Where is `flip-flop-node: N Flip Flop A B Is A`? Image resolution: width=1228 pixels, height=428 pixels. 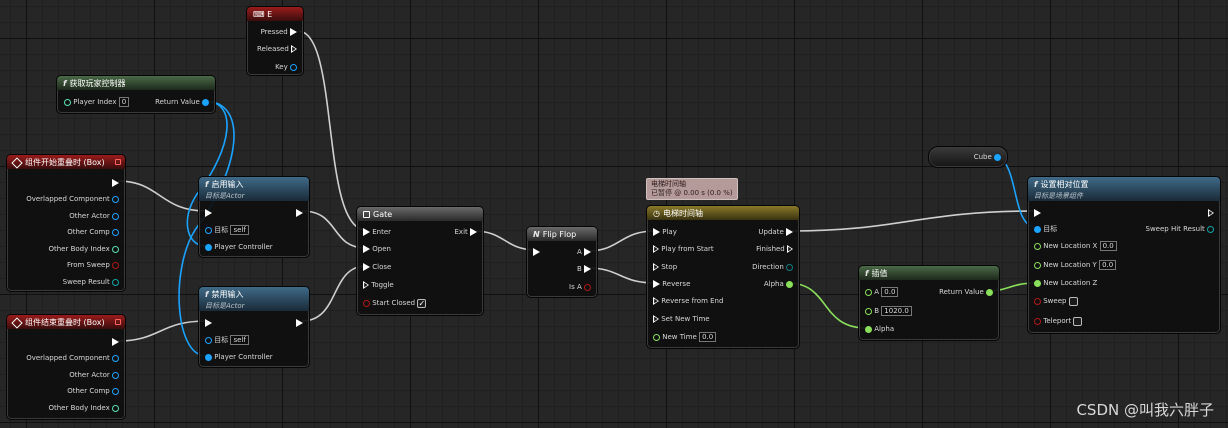 flip-flop-node: N Flip Flop A B Is A is located at coordinates (562, 262).